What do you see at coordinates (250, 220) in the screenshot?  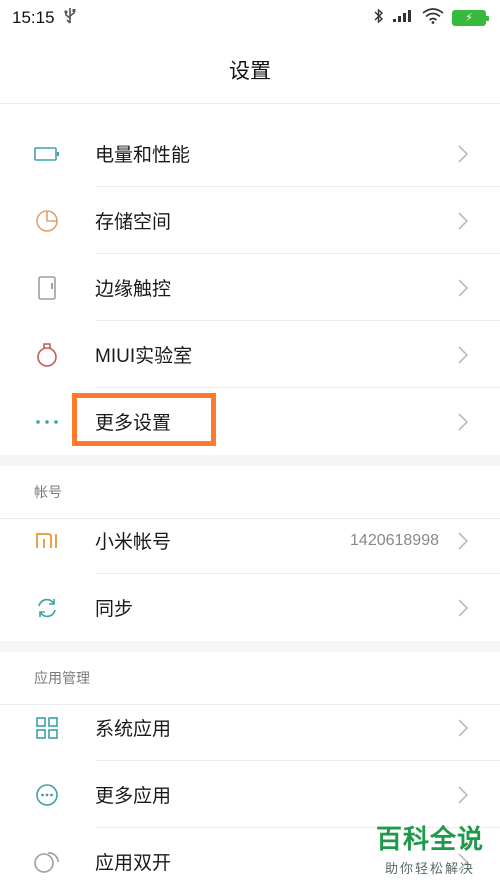 I see `settings-item-storage: 存储空间` at bounding box center [250, 220].